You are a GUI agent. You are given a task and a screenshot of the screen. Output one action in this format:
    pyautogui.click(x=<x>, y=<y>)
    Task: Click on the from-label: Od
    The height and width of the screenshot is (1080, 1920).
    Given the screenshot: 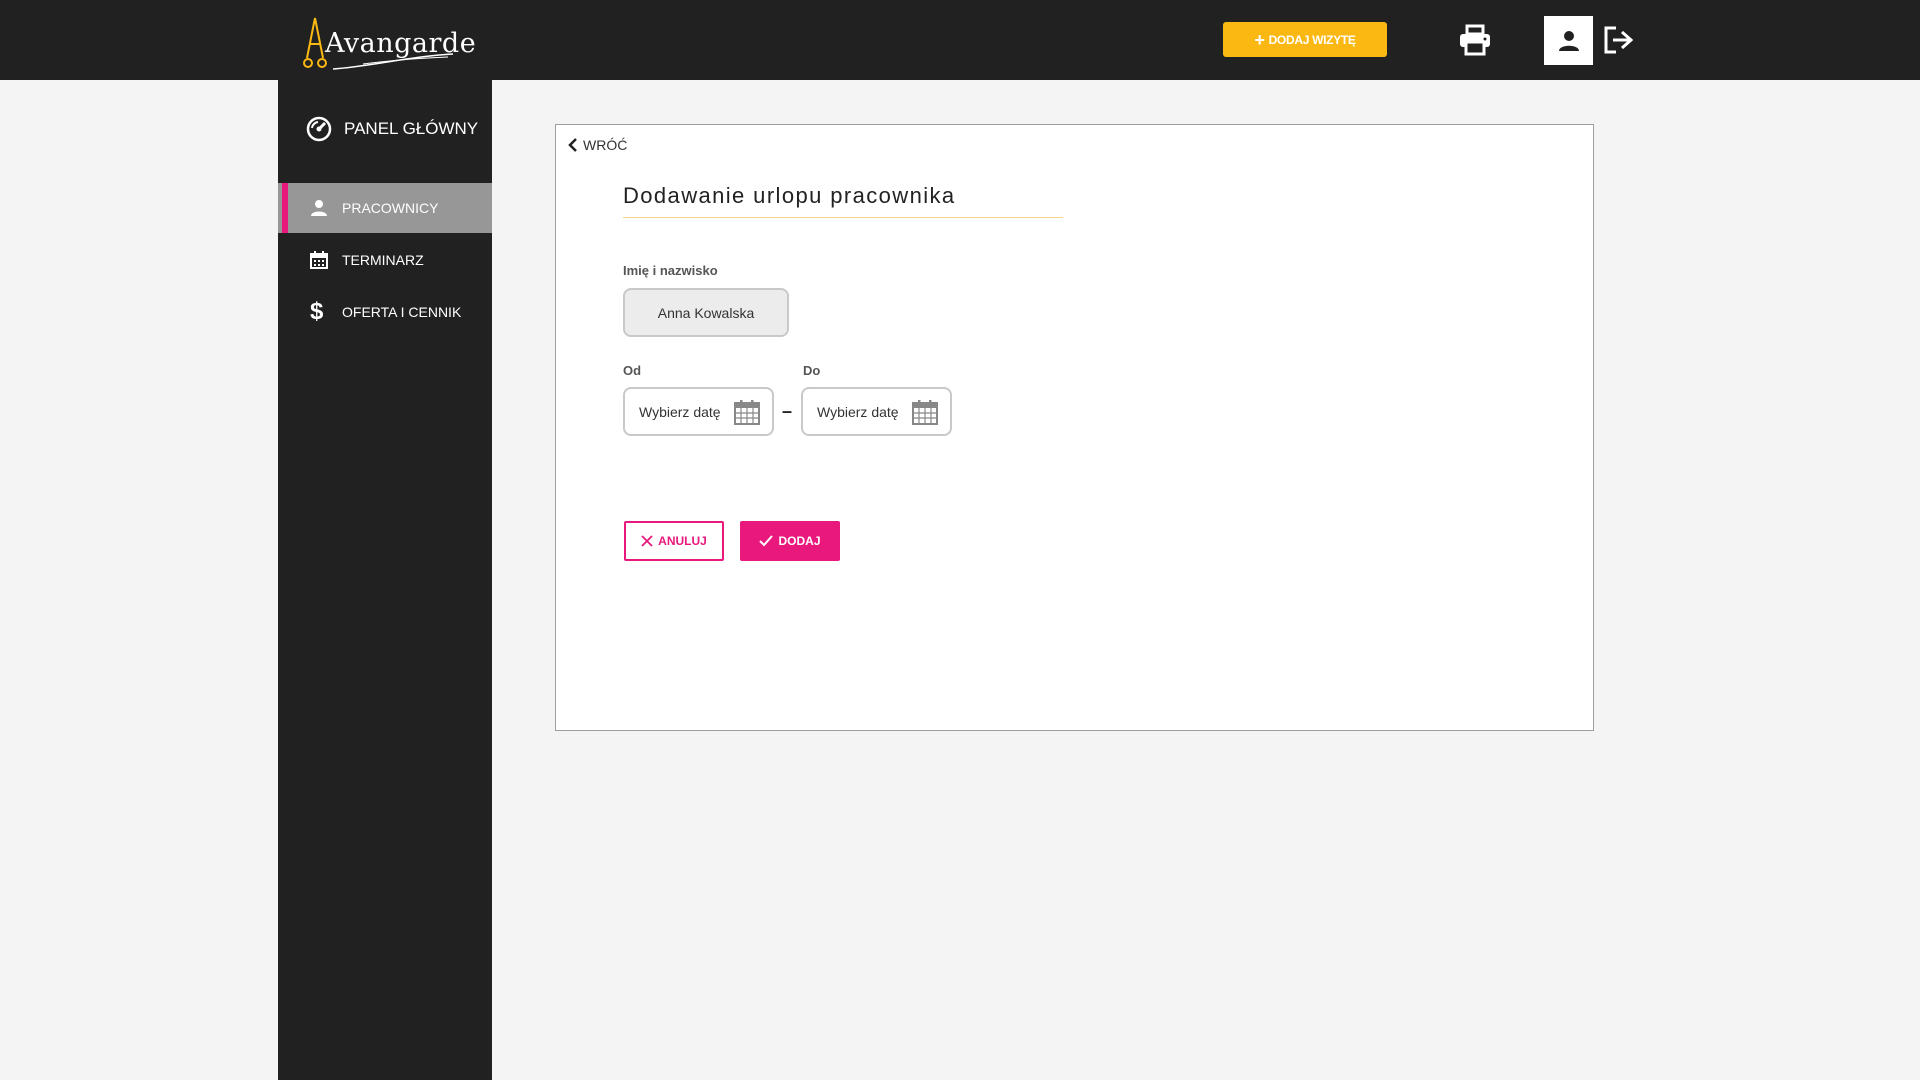 What is the action you would take?
    pyautogui.click(x=632, y=370)
    